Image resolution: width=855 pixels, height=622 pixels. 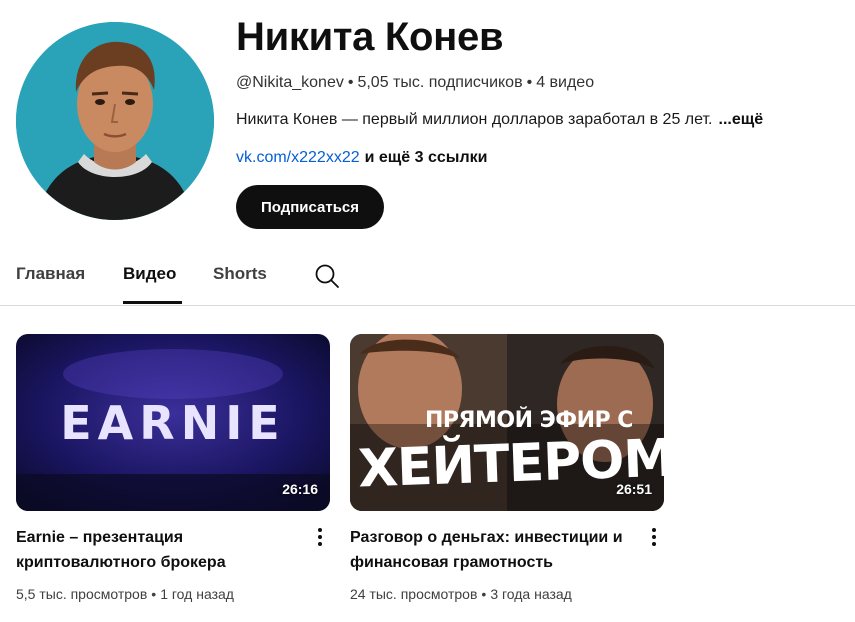 What do you see at coordinates (290, 82) in the screenshot?
I see `channel-handle: @Nikita_konev` at bounding box center [290, 82].